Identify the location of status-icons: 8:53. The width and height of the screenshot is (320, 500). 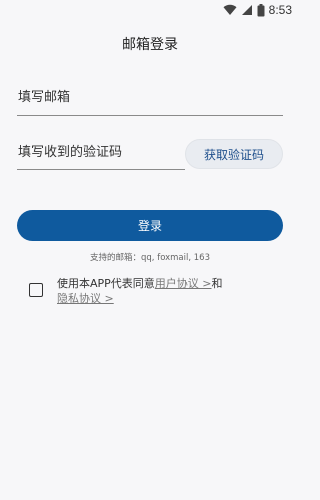
(257, 10).